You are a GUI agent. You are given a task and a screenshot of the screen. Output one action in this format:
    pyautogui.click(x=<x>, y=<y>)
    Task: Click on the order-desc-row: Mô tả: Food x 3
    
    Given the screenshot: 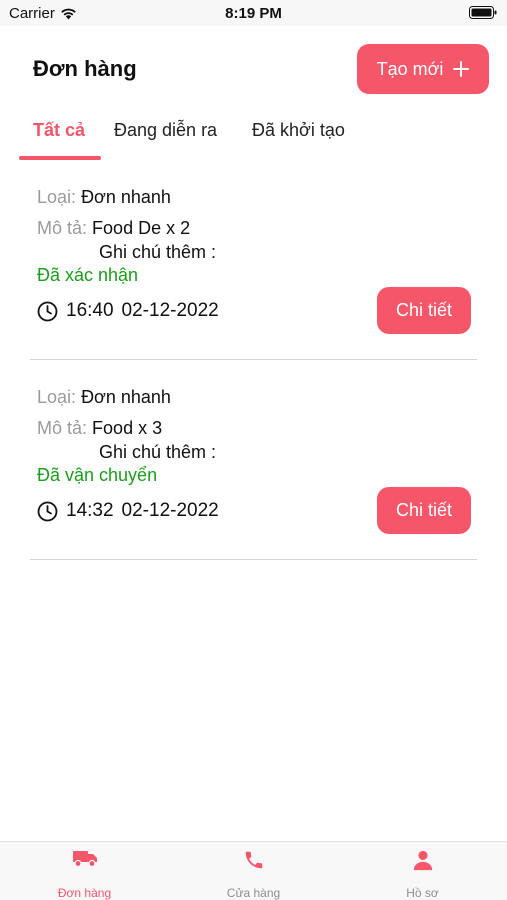 What is the action you would take?
    pyautogui.click(x=99, y=428)
    